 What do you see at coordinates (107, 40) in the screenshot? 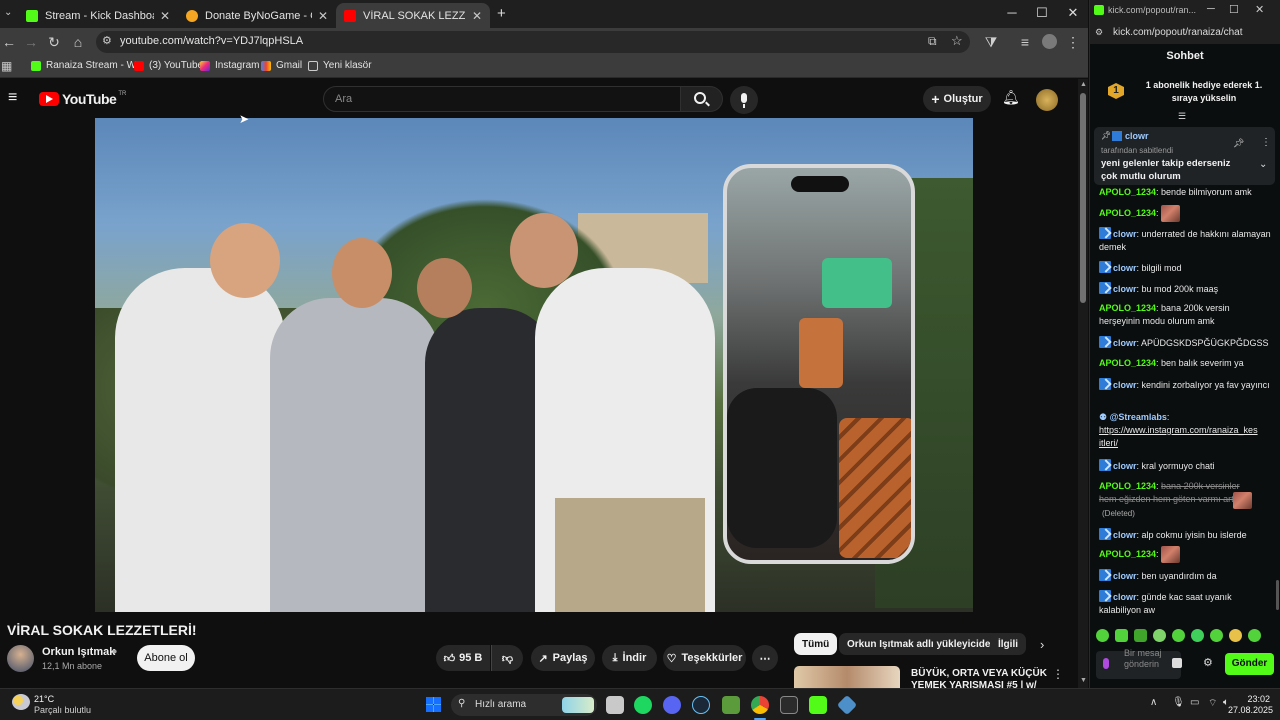
I see `site-info-icon: ⚙` at bounding box center [107, 40].